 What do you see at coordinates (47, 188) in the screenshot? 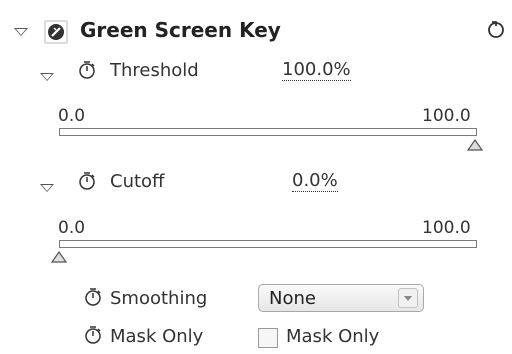
I see `cutoff-twirl-icon` at bounding box center [47, 188].